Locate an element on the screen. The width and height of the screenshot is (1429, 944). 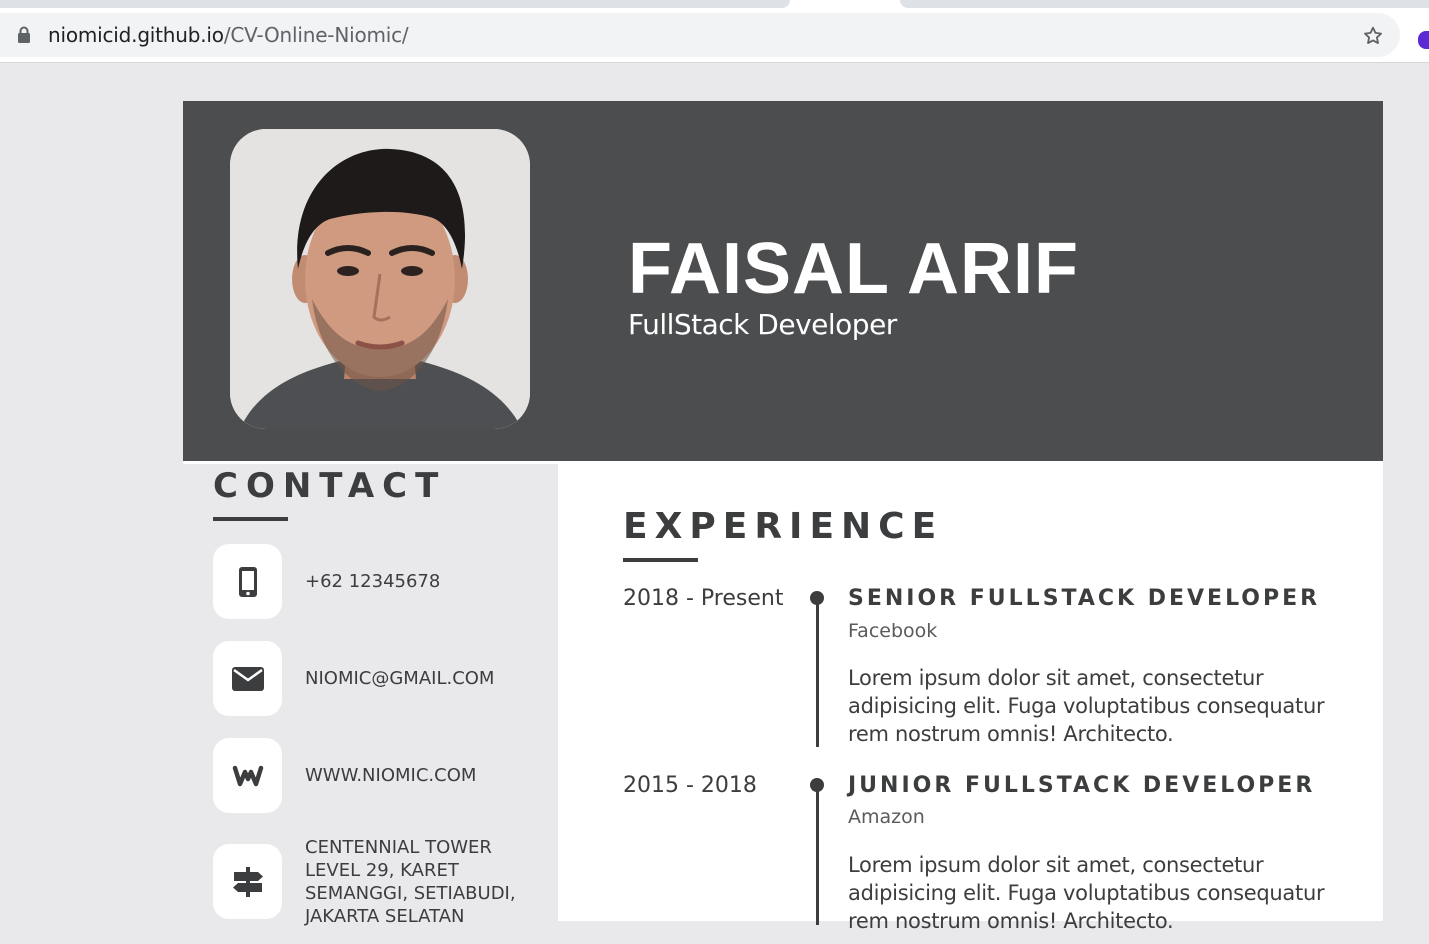
tab-strip is located at coordinates (714, 4).